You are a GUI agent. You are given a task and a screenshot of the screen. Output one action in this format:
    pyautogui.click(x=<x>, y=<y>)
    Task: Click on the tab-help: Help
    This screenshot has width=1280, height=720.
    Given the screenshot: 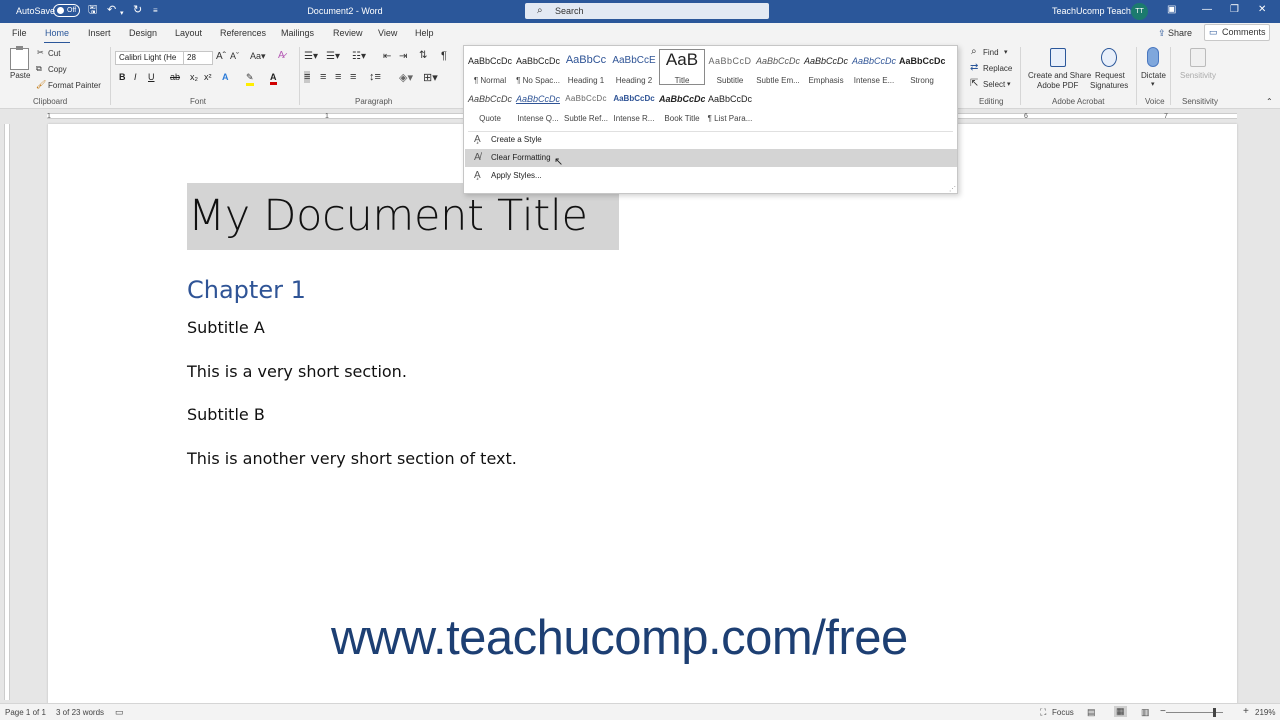 What is the action you would take?
    pyautogui.click(x=424, y=33)
    